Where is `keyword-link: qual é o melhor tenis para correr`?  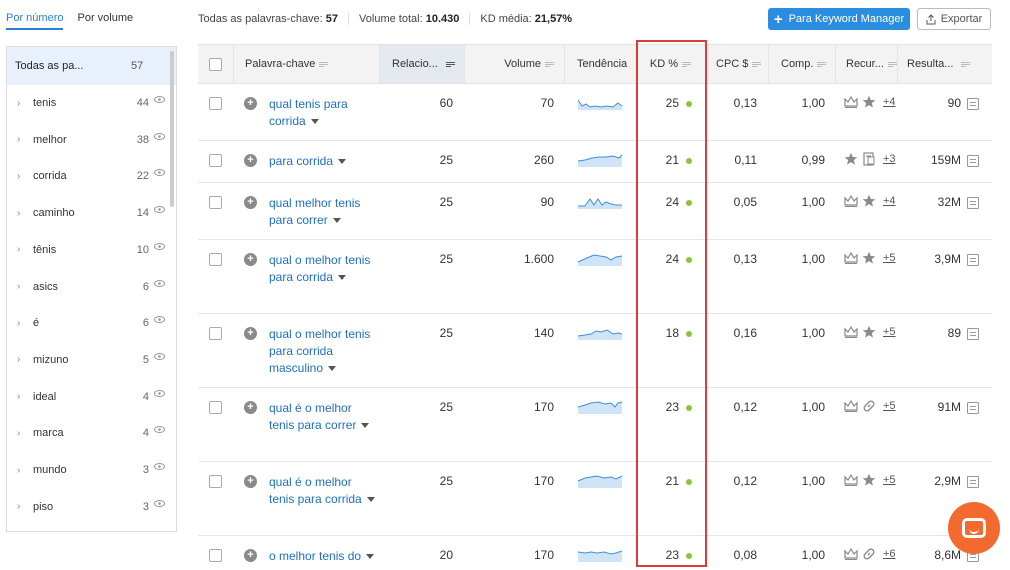 keyword-link: qual é o melhor tenis para correr is located at coordinates (324, 417).